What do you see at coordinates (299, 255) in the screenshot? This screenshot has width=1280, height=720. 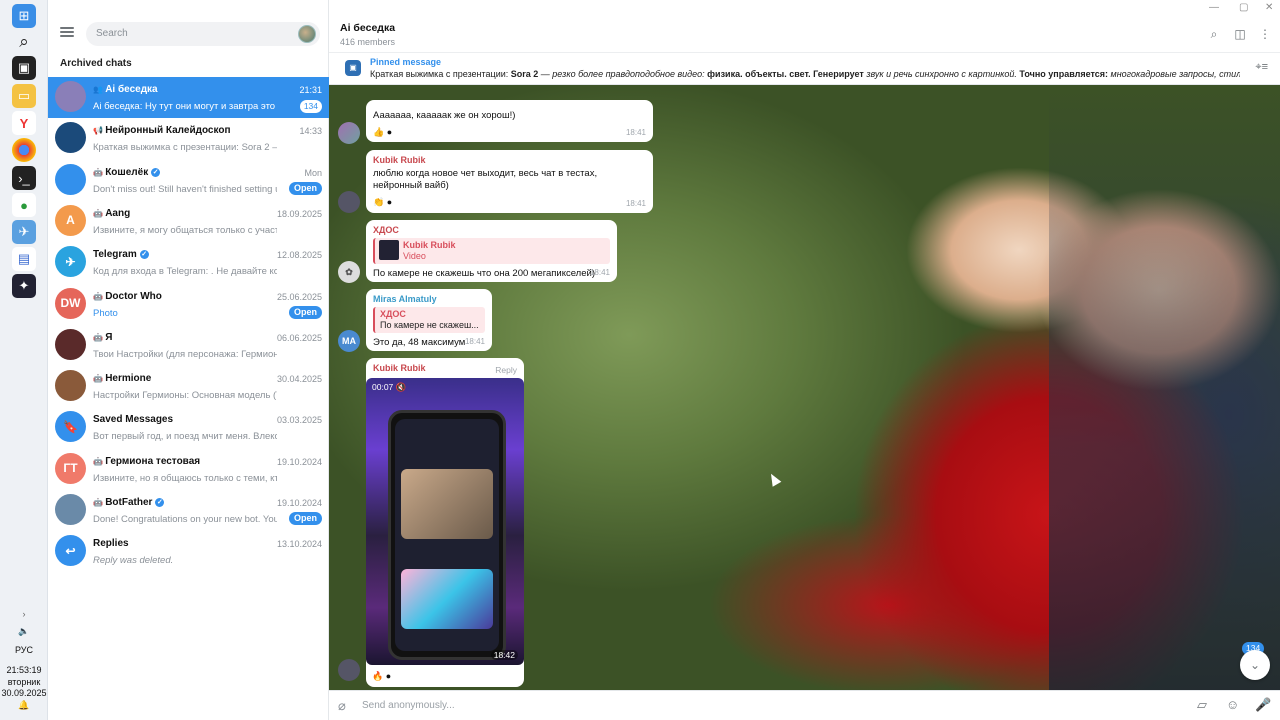 I see `chat-time: 12.08.2025` at bounding box center [299, 255].